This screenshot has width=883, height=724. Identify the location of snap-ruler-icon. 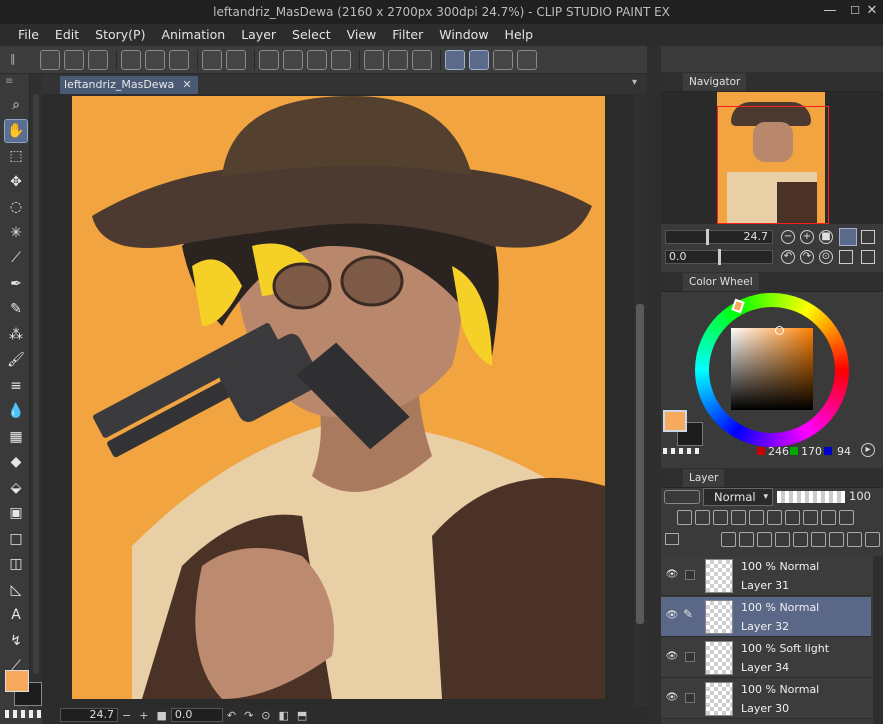
(503, 59).